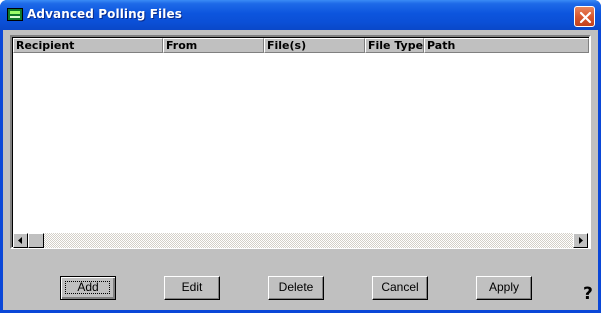  I want to click on close-button, so click(584, 16).